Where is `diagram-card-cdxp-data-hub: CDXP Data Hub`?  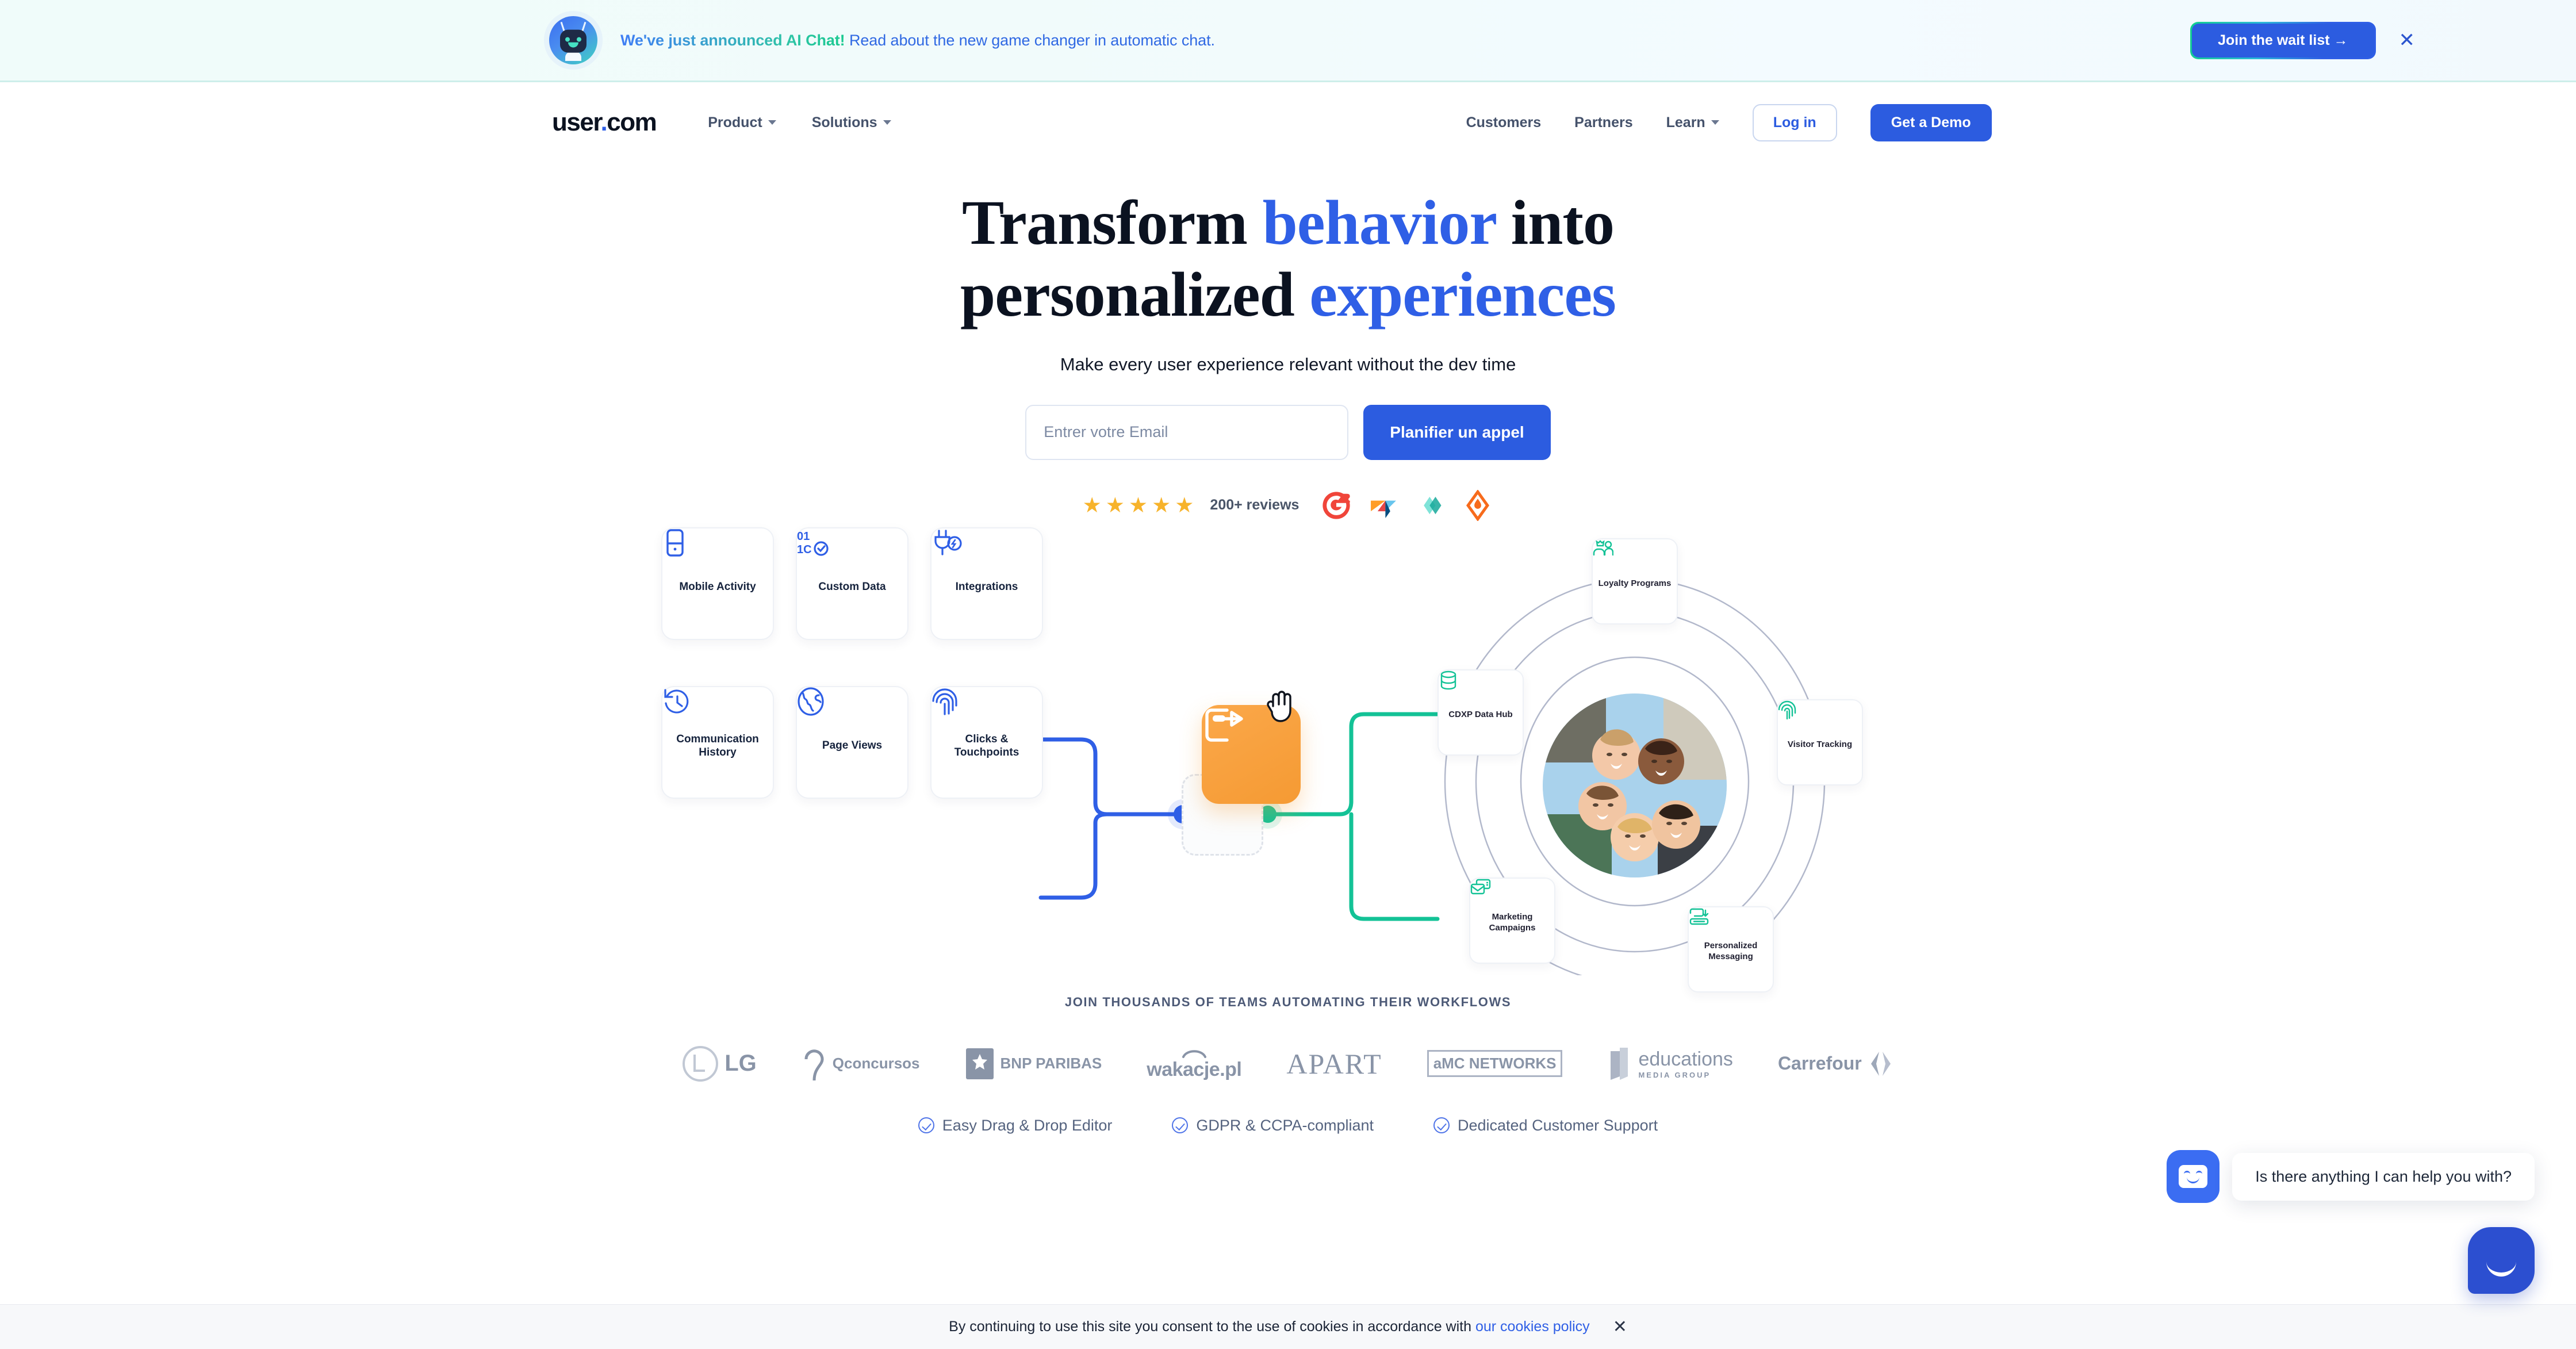 diagram-card-cdxp-data-hub: CDXP Data Hub is located at coordinates (1481, 713).